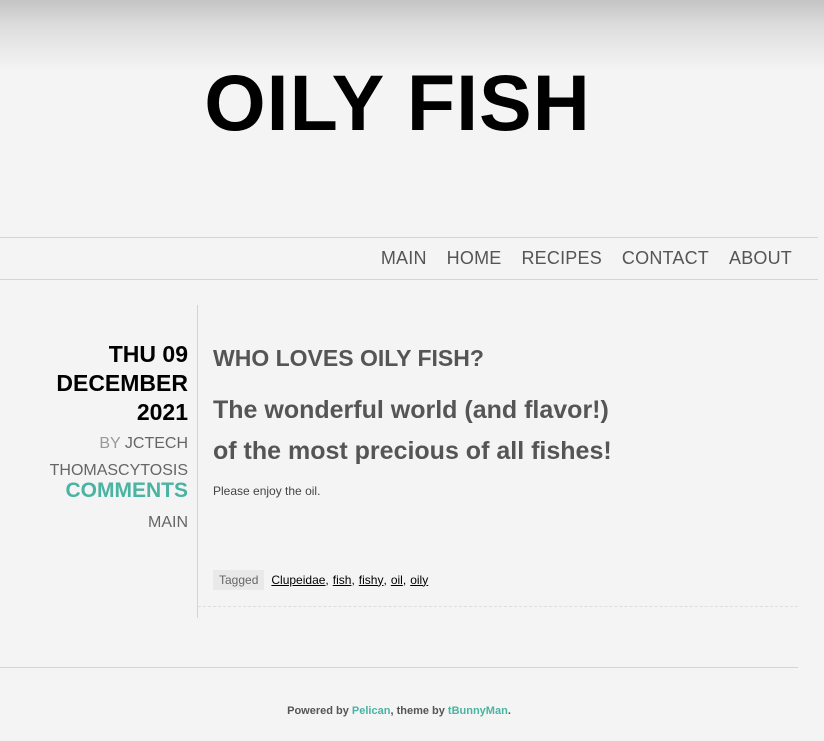 The width and height of the screenshot is (824, 741). I want to click on theme-author-link: tBunnyMan, so click(478, 711).